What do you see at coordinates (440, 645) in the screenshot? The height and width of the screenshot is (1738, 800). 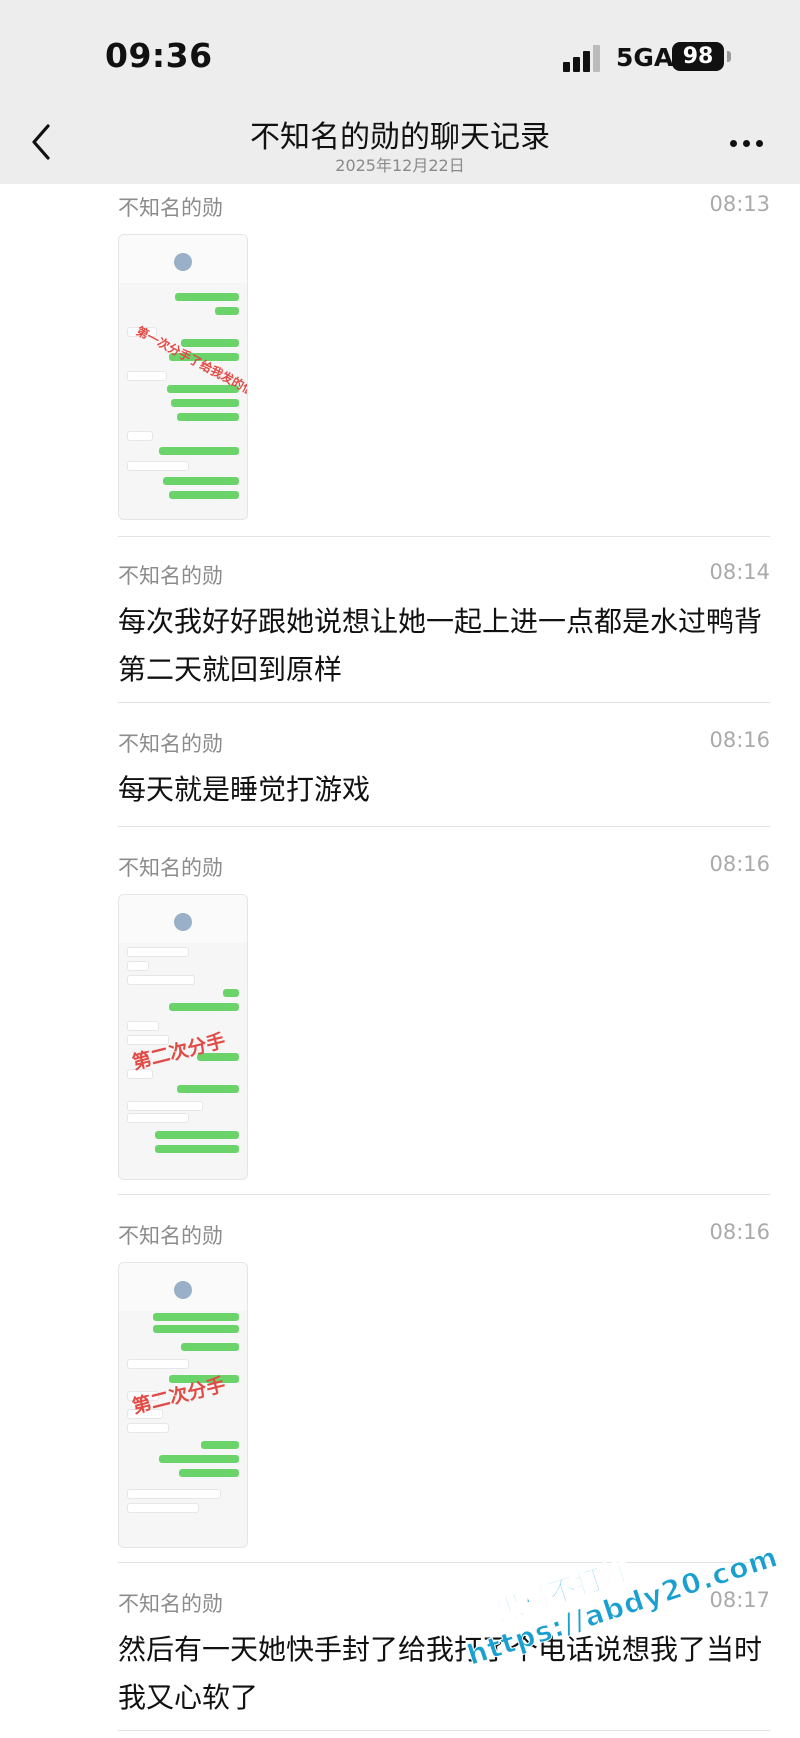 I see `message-text: 每次我好好跟她说想让她一起上进一点都是水过鸭背第二天就回到原样` at bounding box center [440, 645].